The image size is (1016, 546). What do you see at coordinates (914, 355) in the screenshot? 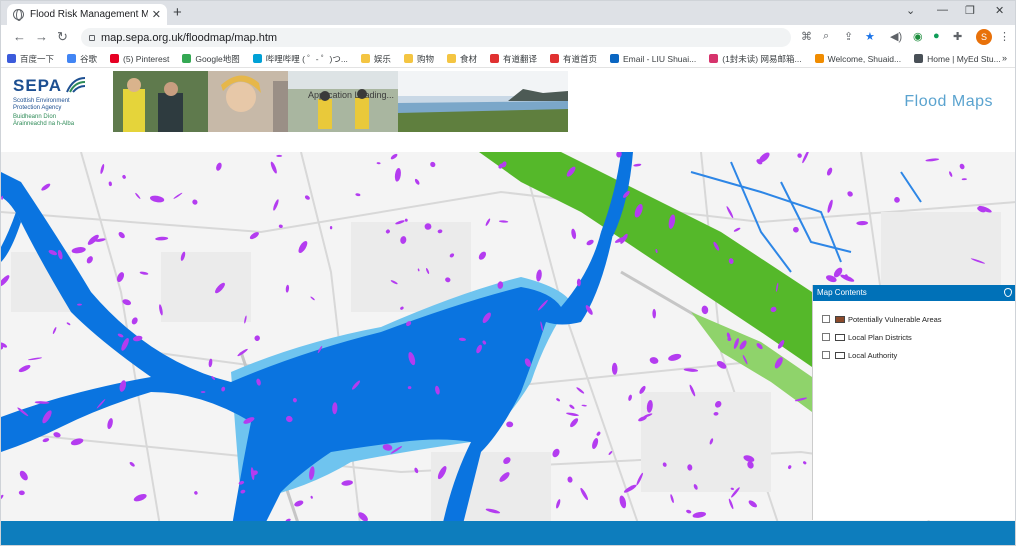
I see `layer-local-authority: Local Authority` at bounding box center [914, 355].